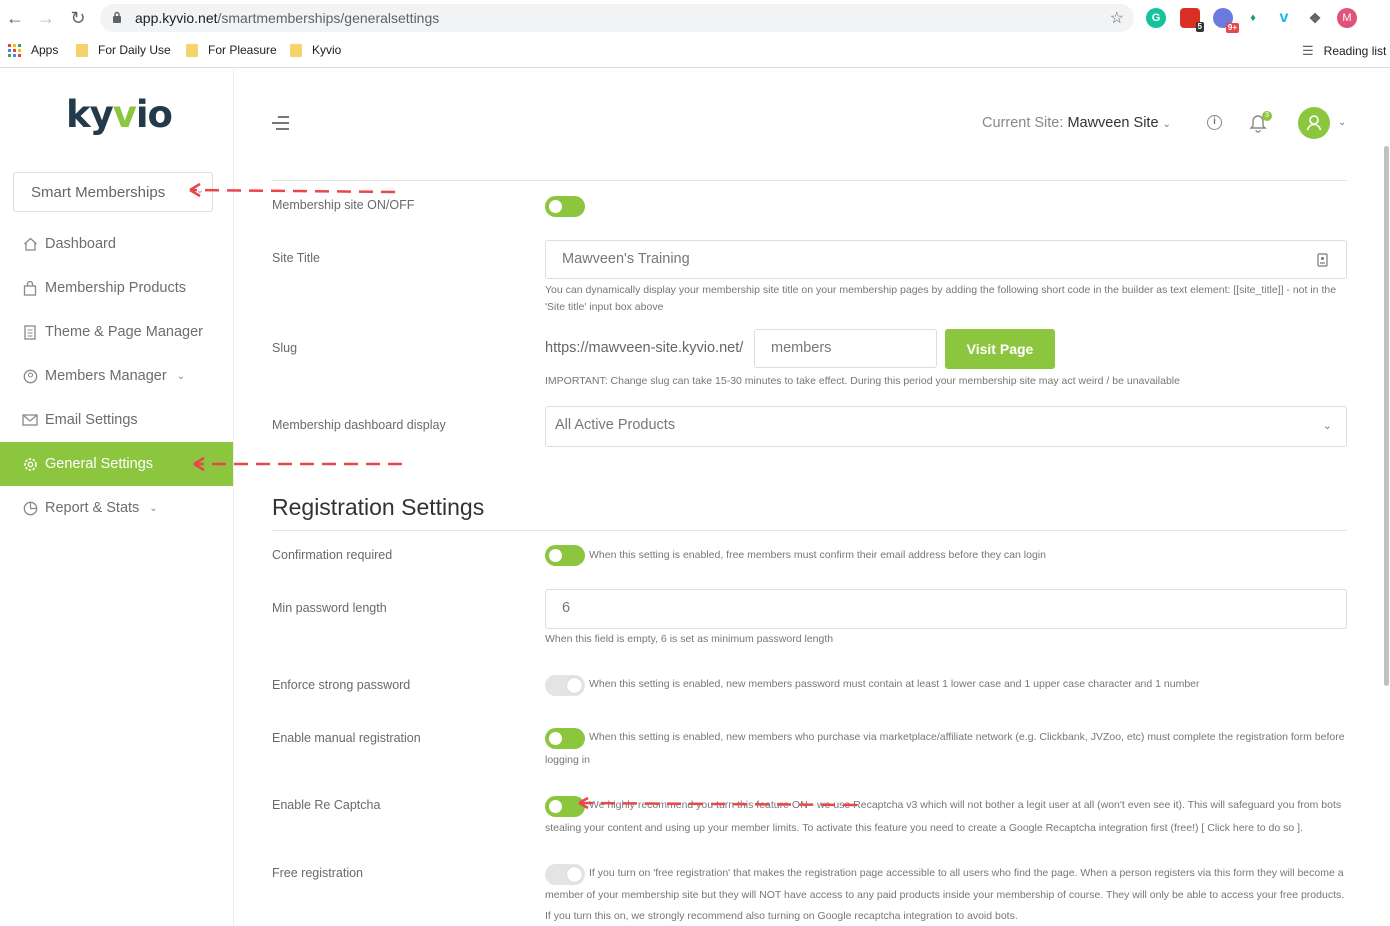 This screenshot has width=1390, height=926. I want to click on dashboard-display-value: All Active Products, so click(615, 425).